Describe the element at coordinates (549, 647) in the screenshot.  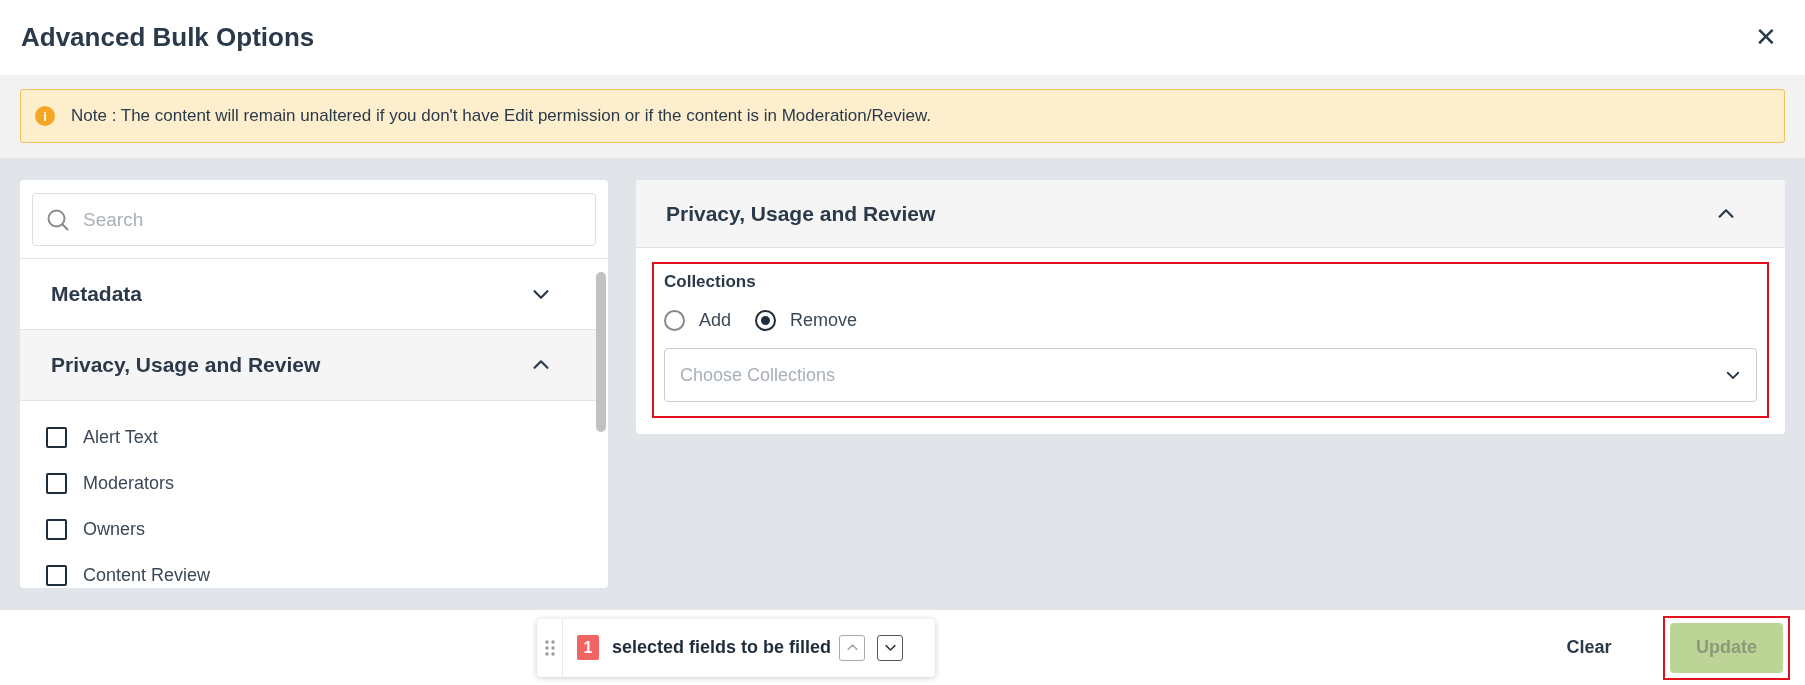
I see `drag-handle-icon` at that location.